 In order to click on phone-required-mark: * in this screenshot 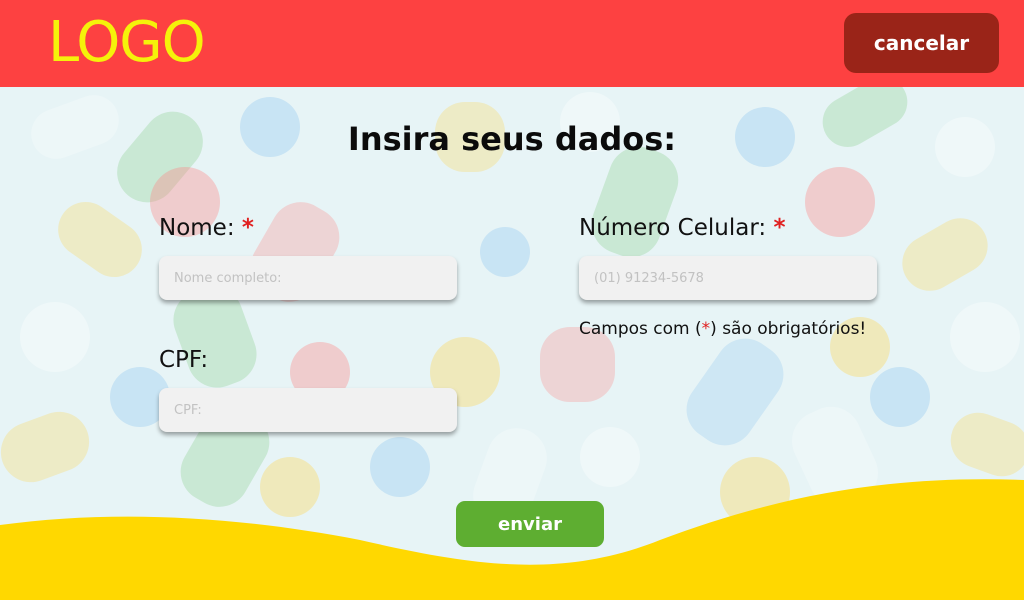, I will do `click(779, 228)`.